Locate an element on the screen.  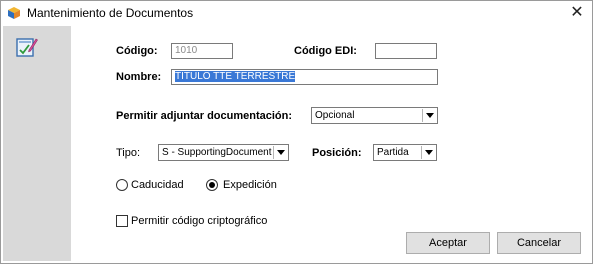
codigo-edi-label: Código EDI: is located at coordinates (325, 51).